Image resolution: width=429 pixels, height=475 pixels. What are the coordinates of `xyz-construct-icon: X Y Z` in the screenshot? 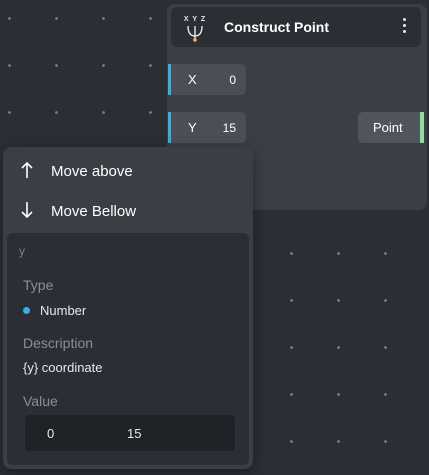 It's located at (195, 29).